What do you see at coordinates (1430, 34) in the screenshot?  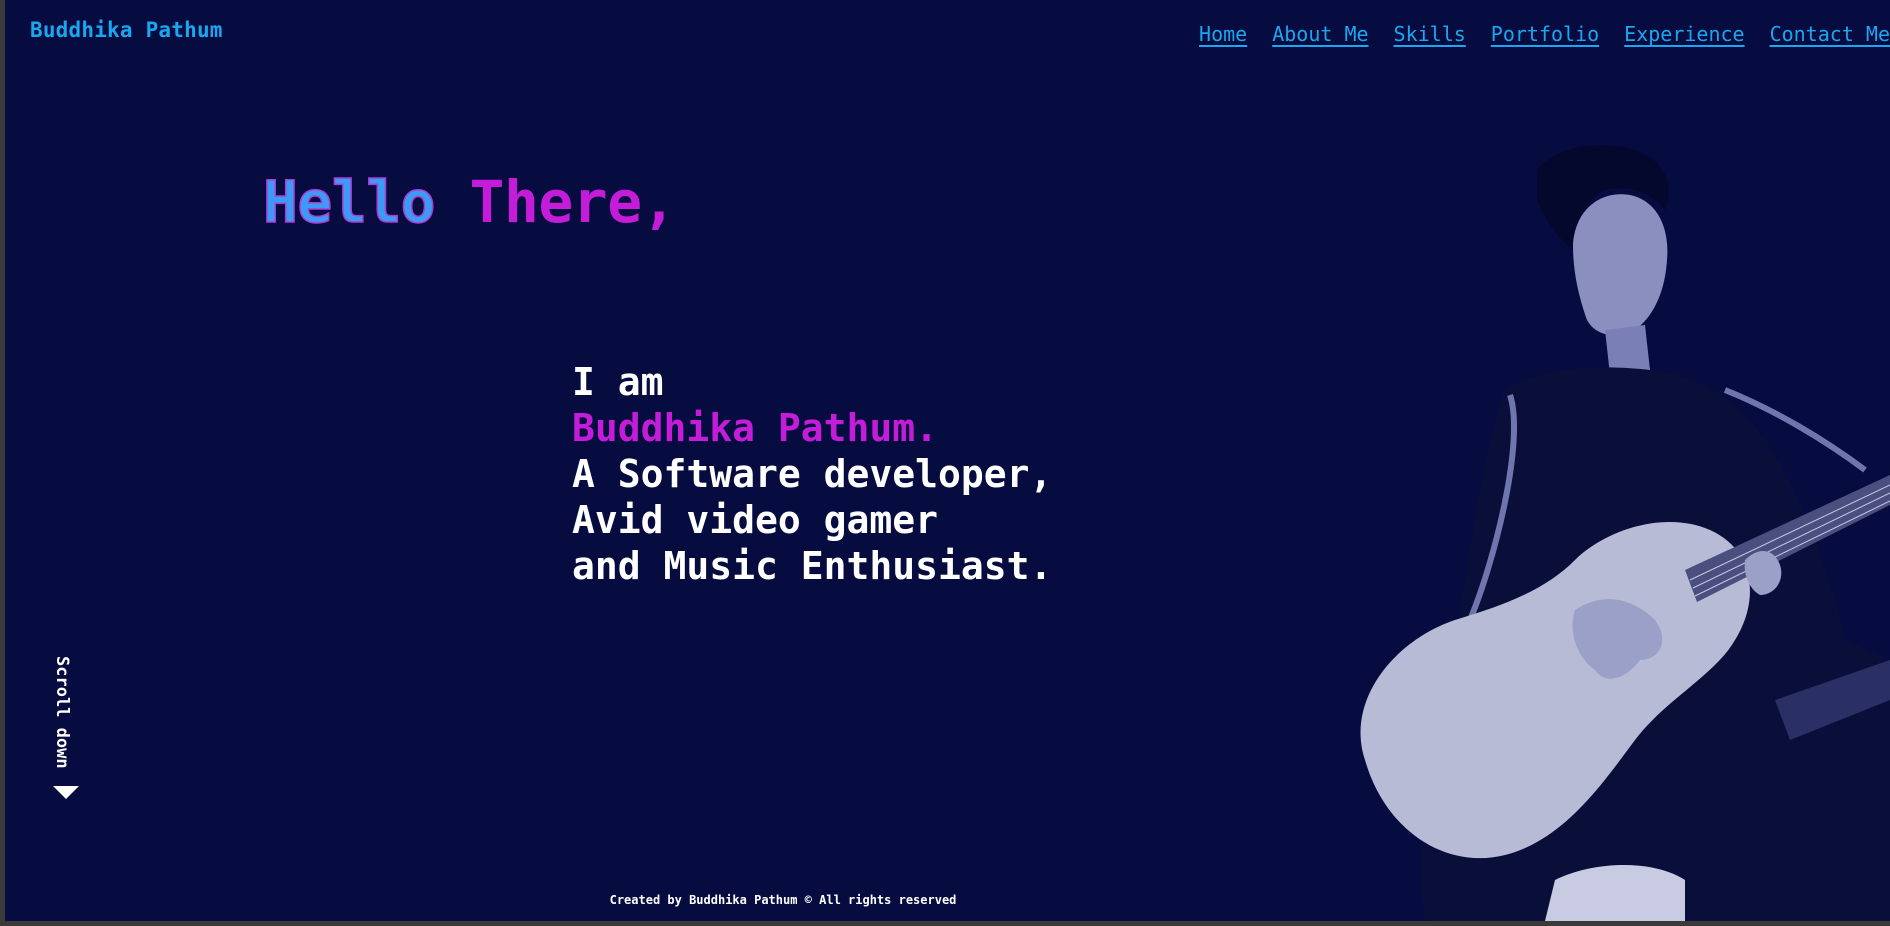 I see `nav-link-skills: Skills` at bounding box center [1430, 34].